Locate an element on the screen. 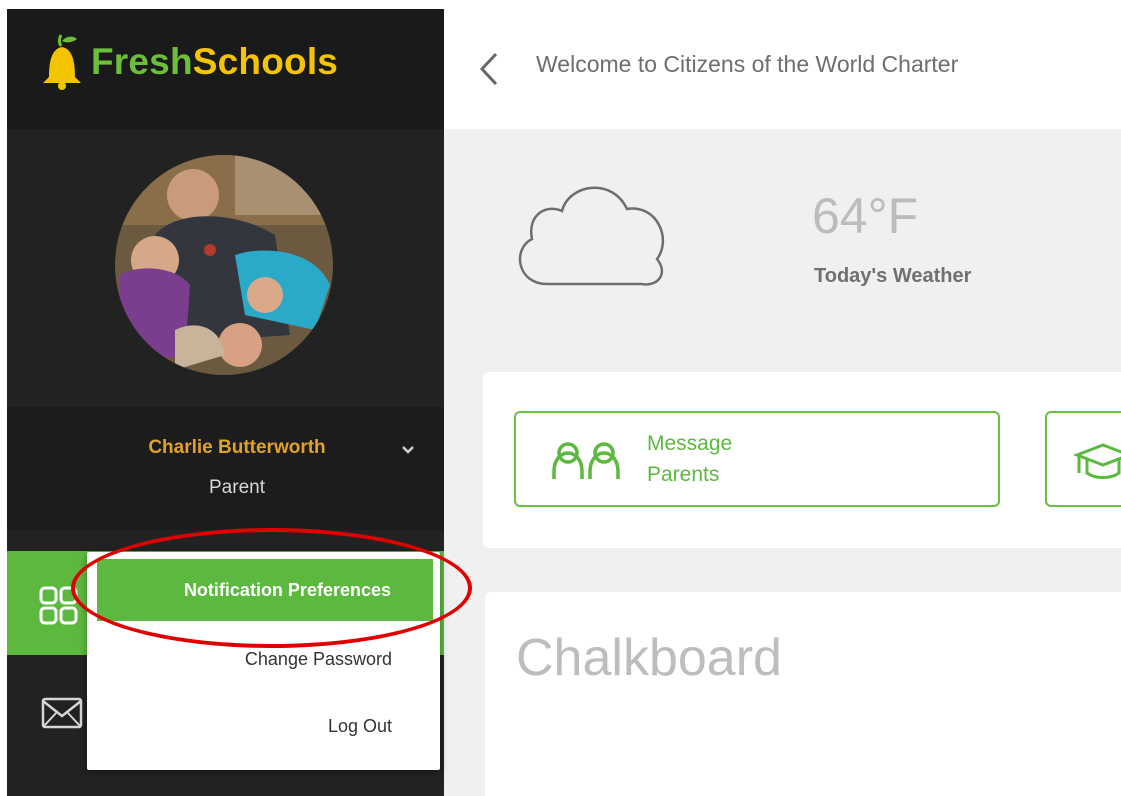  message-parents-button: Message Parents is located at coordinates (757, 459).